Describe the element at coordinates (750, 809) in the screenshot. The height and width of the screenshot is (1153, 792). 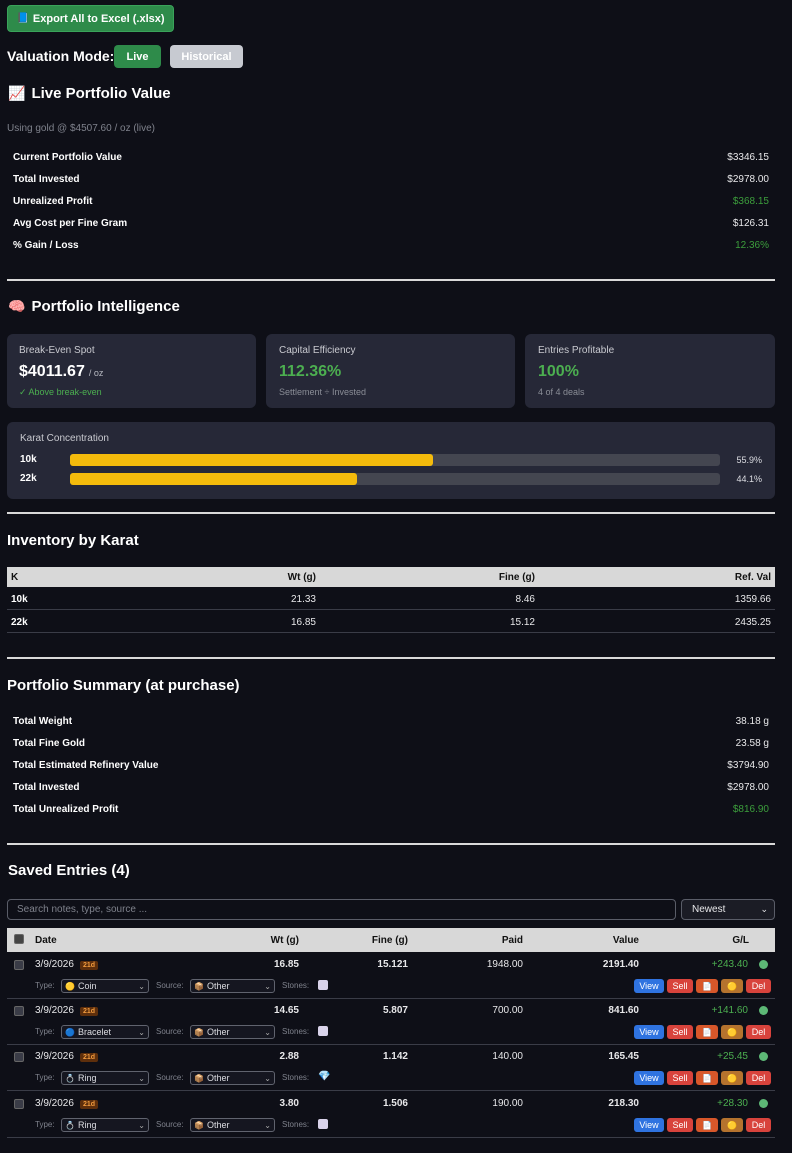
I see `summary-row-value: $816.90` at that location.